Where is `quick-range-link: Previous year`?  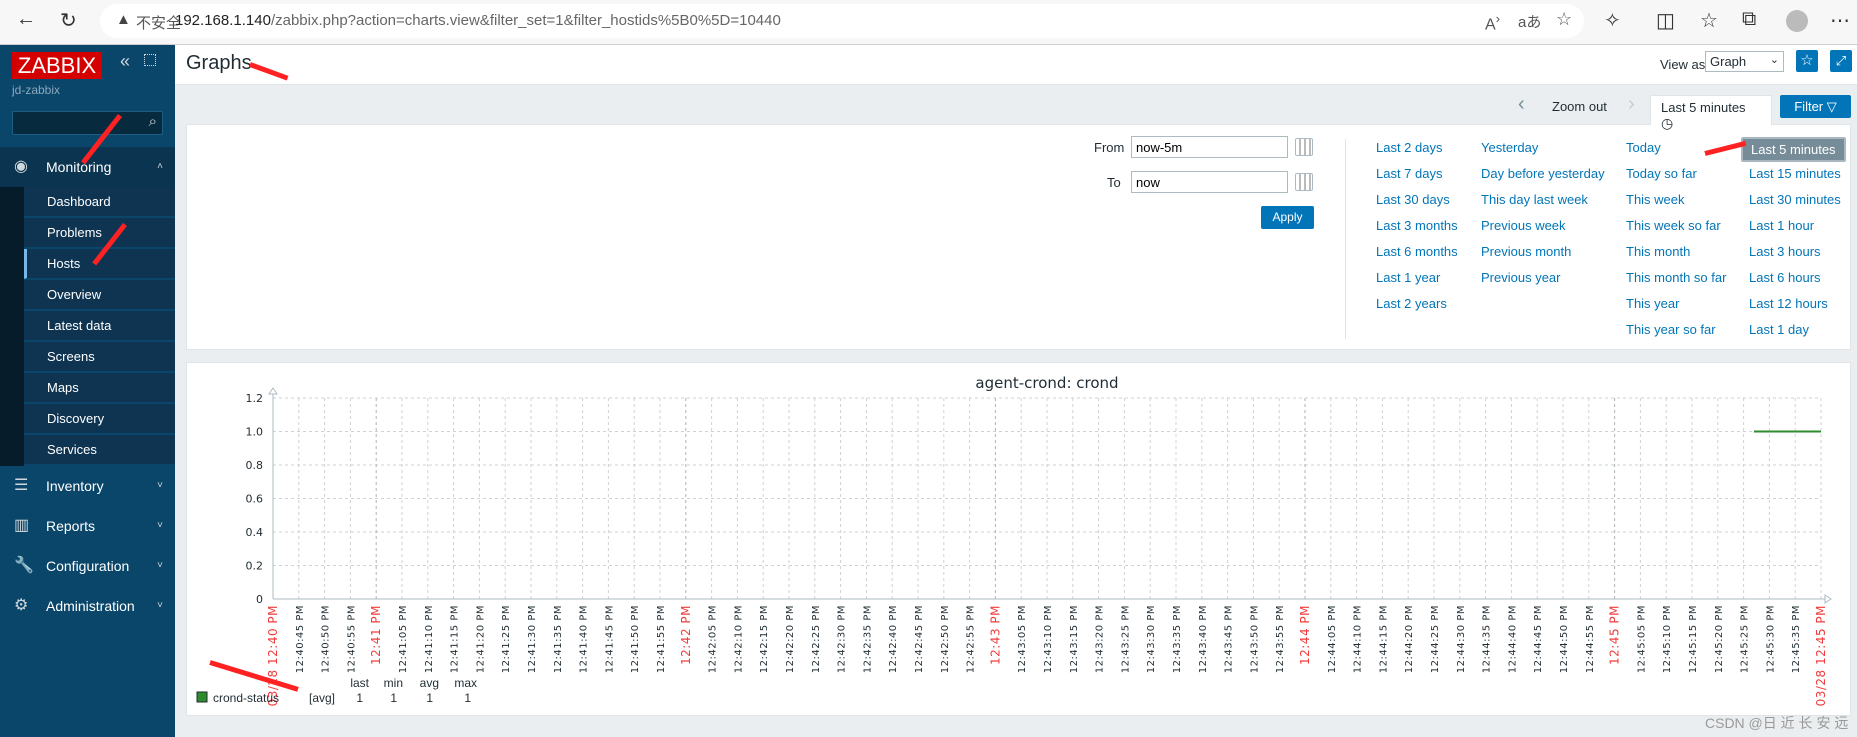 quick-range-link: Previous year is located at coordinates (1520, 277).